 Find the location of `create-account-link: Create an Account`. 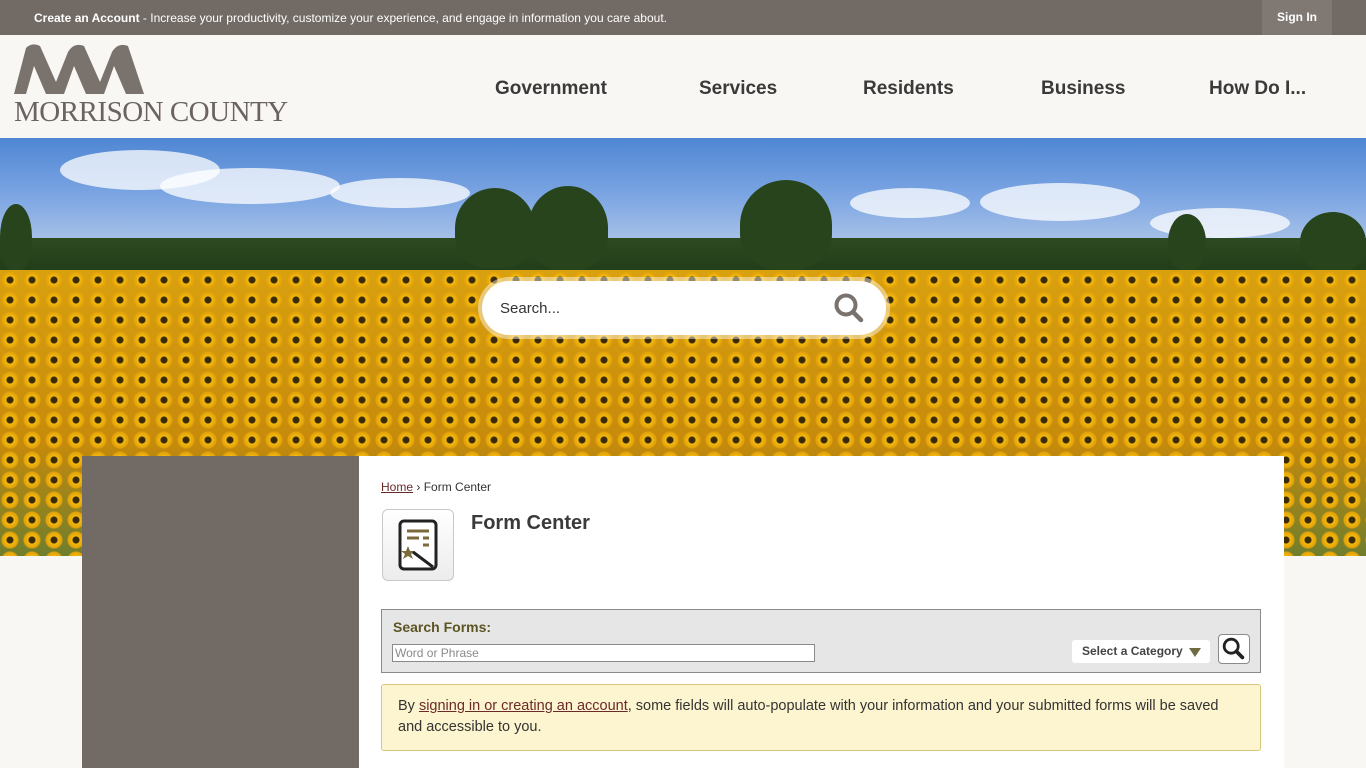

create-account-link: Create an Account is located at coordinates (87, 18).